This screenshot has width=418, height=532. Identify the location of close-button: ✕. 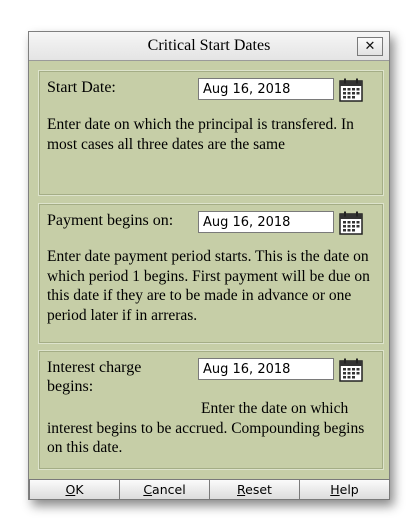
(370, 46).